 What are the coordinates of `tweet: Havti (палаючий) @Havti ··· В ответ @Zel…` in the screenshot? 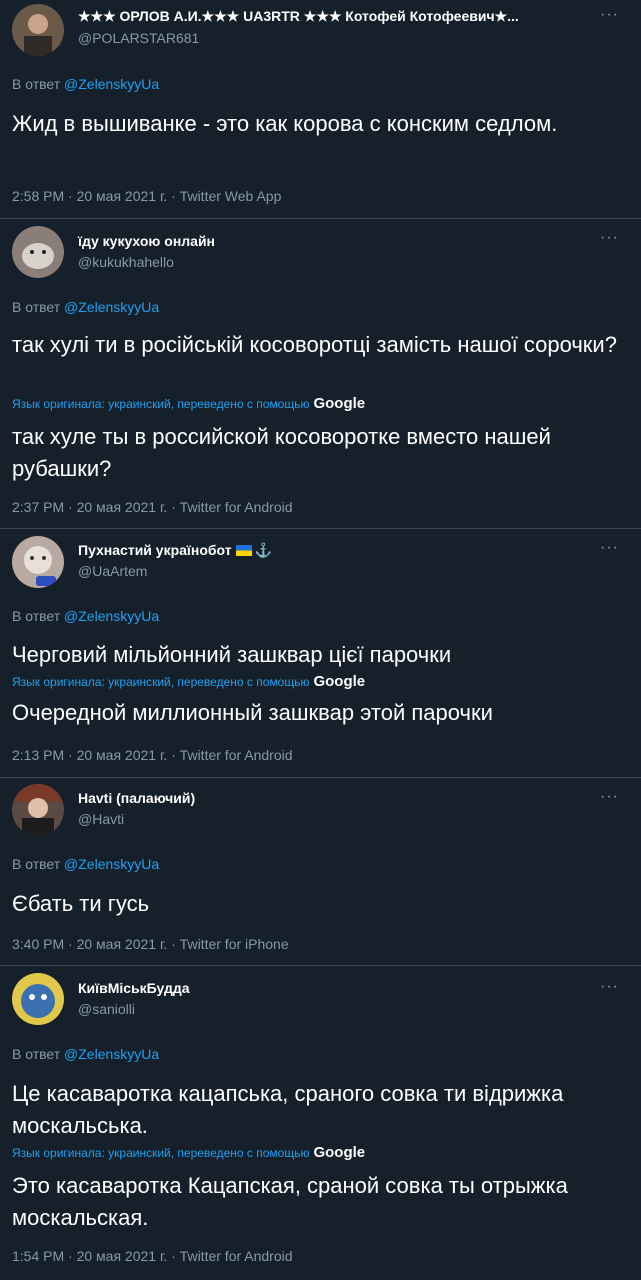 It's located at (320, 871).